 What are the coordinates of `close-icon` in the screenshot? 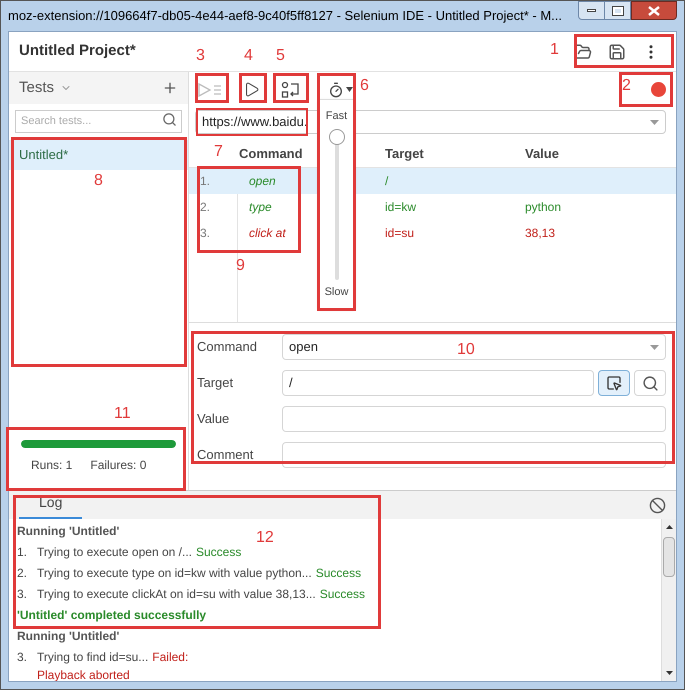 It's located at (654, 11).